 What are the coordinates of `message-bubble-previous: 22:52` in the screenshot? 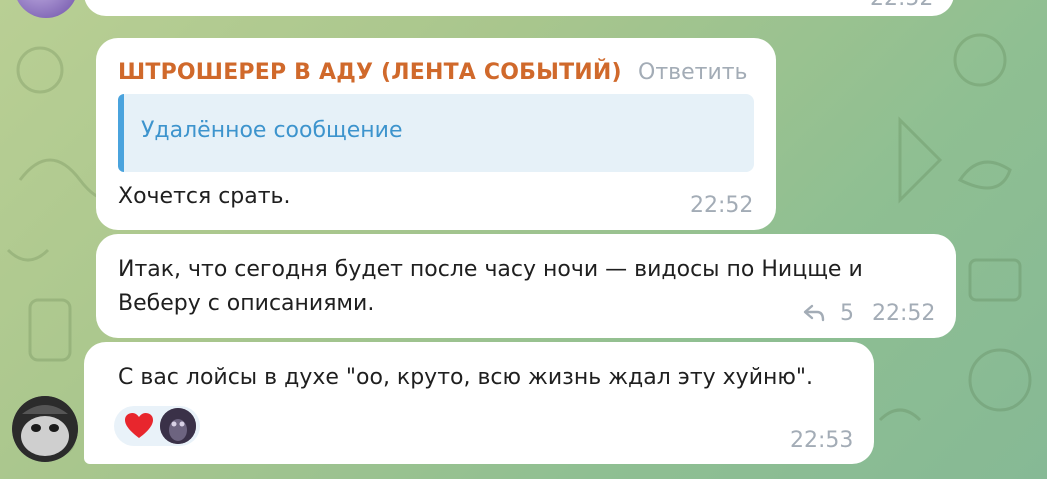 It's located at (519, 8).